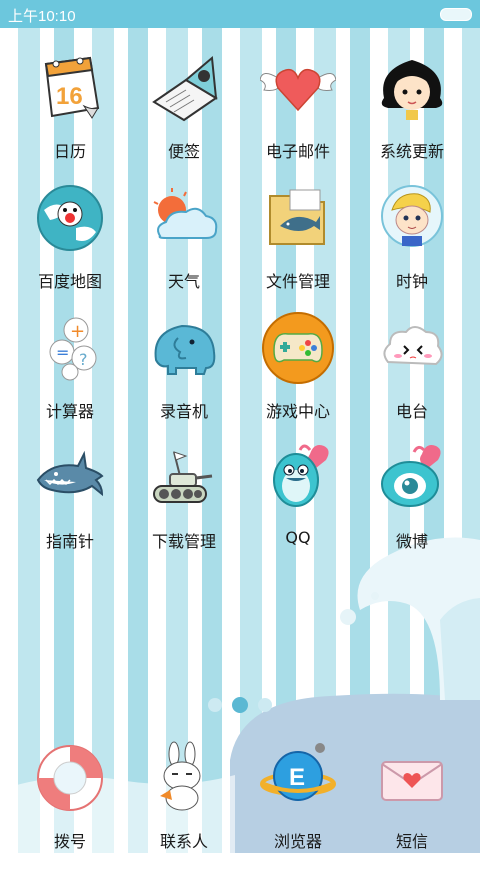  I want to click on app-label: 下载管理, so click(183, 541).